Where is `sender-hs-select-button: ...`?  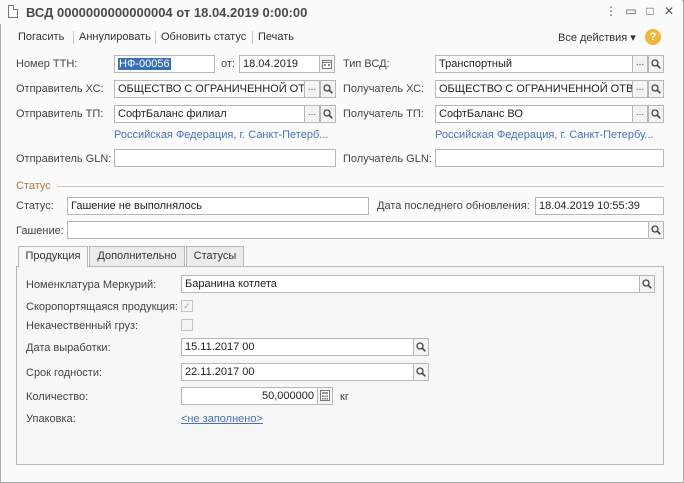
sender-hs-select-button: ... is located at coordinates (312, 89).